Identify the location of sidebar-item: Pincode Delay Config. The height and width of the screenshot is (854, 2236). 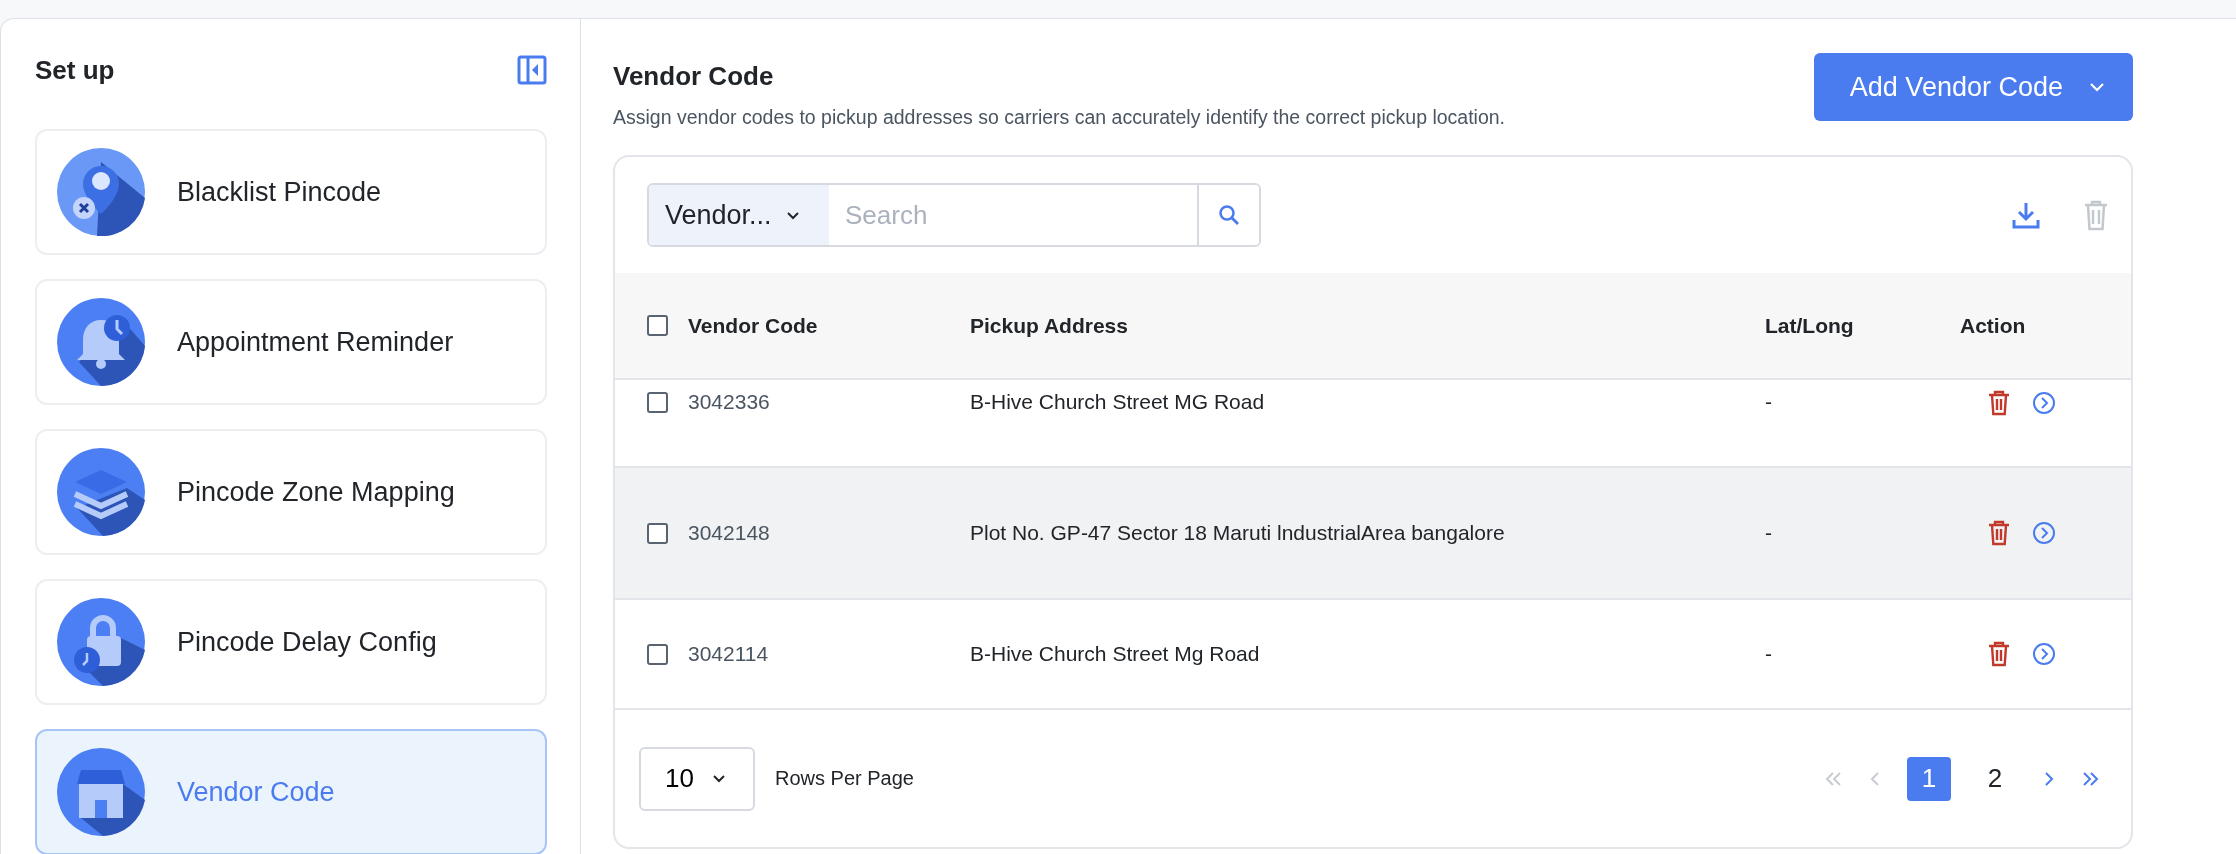
(291, 642).